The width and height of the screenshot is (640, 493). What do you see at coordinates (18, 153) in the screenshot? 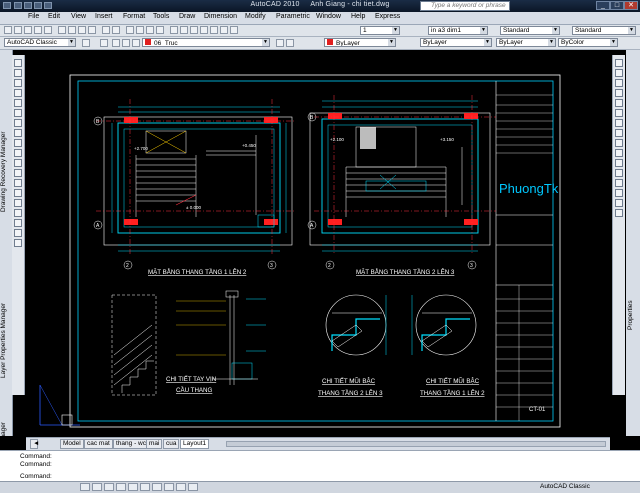
I see `ellipse-icon` at bounding box center [18, 153].